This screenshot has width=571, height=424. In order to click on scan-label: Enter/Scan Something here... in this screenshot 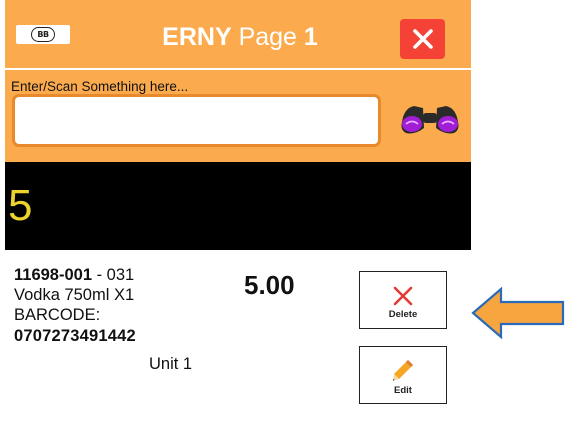, I will do `click(100, 86)`.